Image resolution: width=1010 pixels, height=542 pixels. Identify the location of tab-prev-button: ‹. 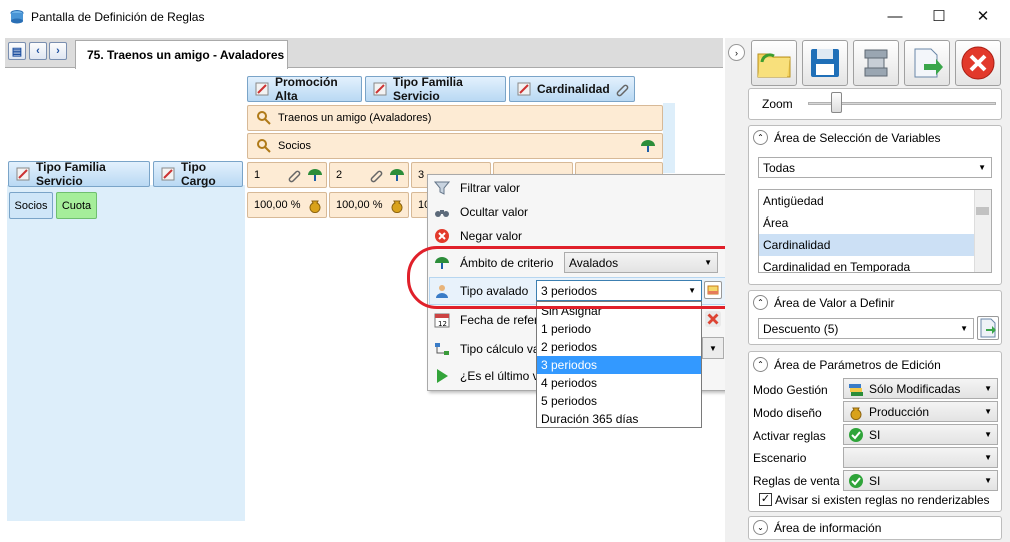
(38, 51).